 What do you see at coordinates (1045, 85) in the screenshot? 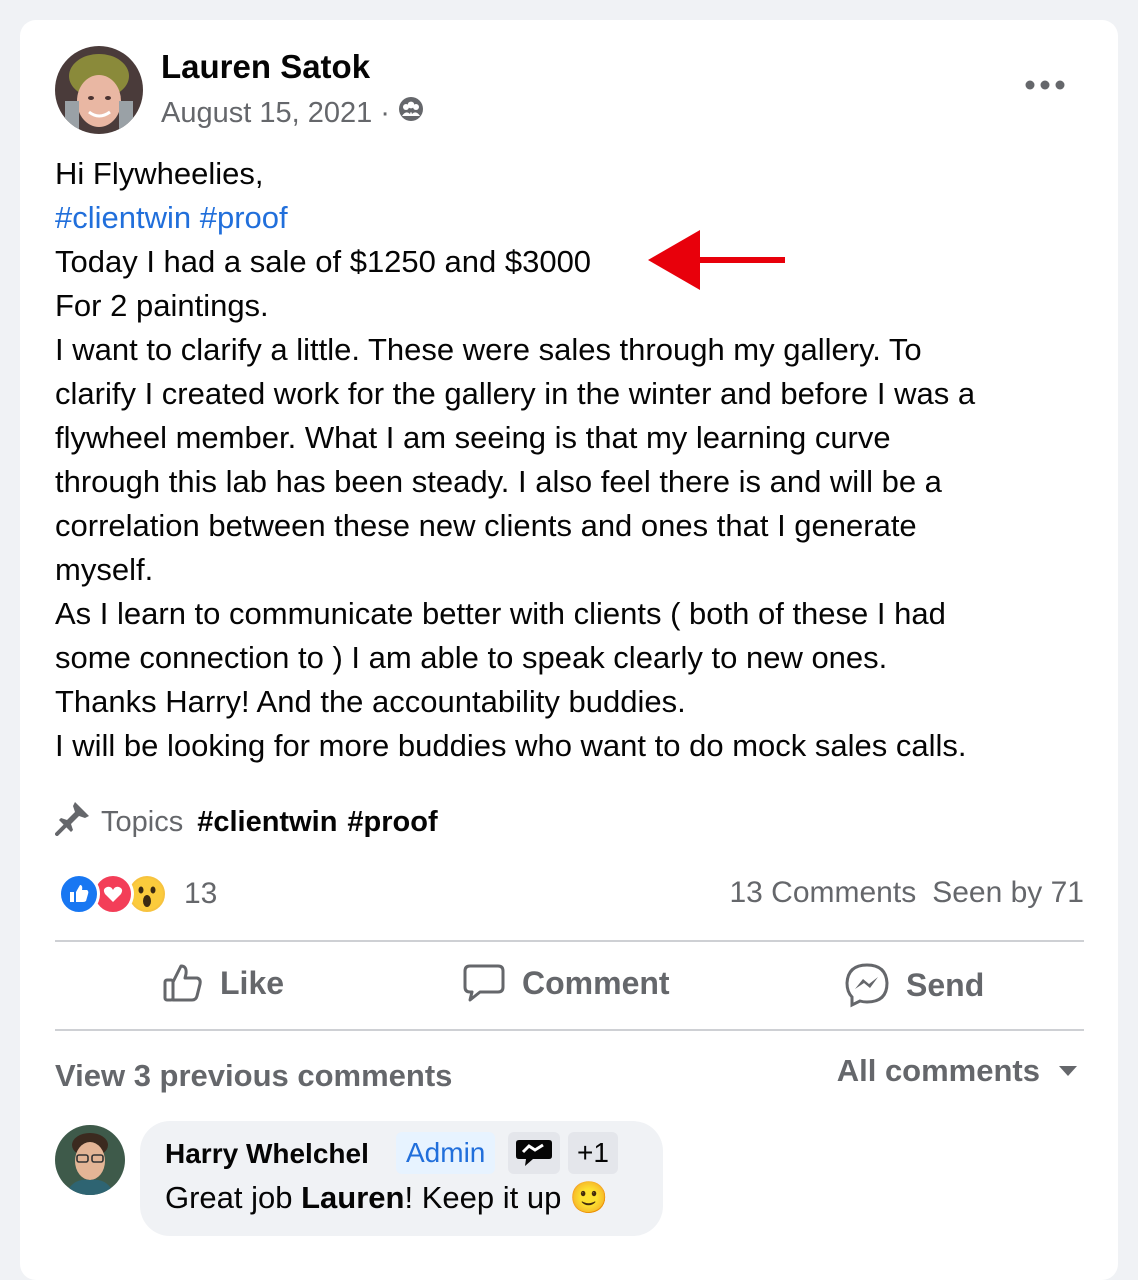
I see `more-options-icon` at bounding box center [1045, 85].